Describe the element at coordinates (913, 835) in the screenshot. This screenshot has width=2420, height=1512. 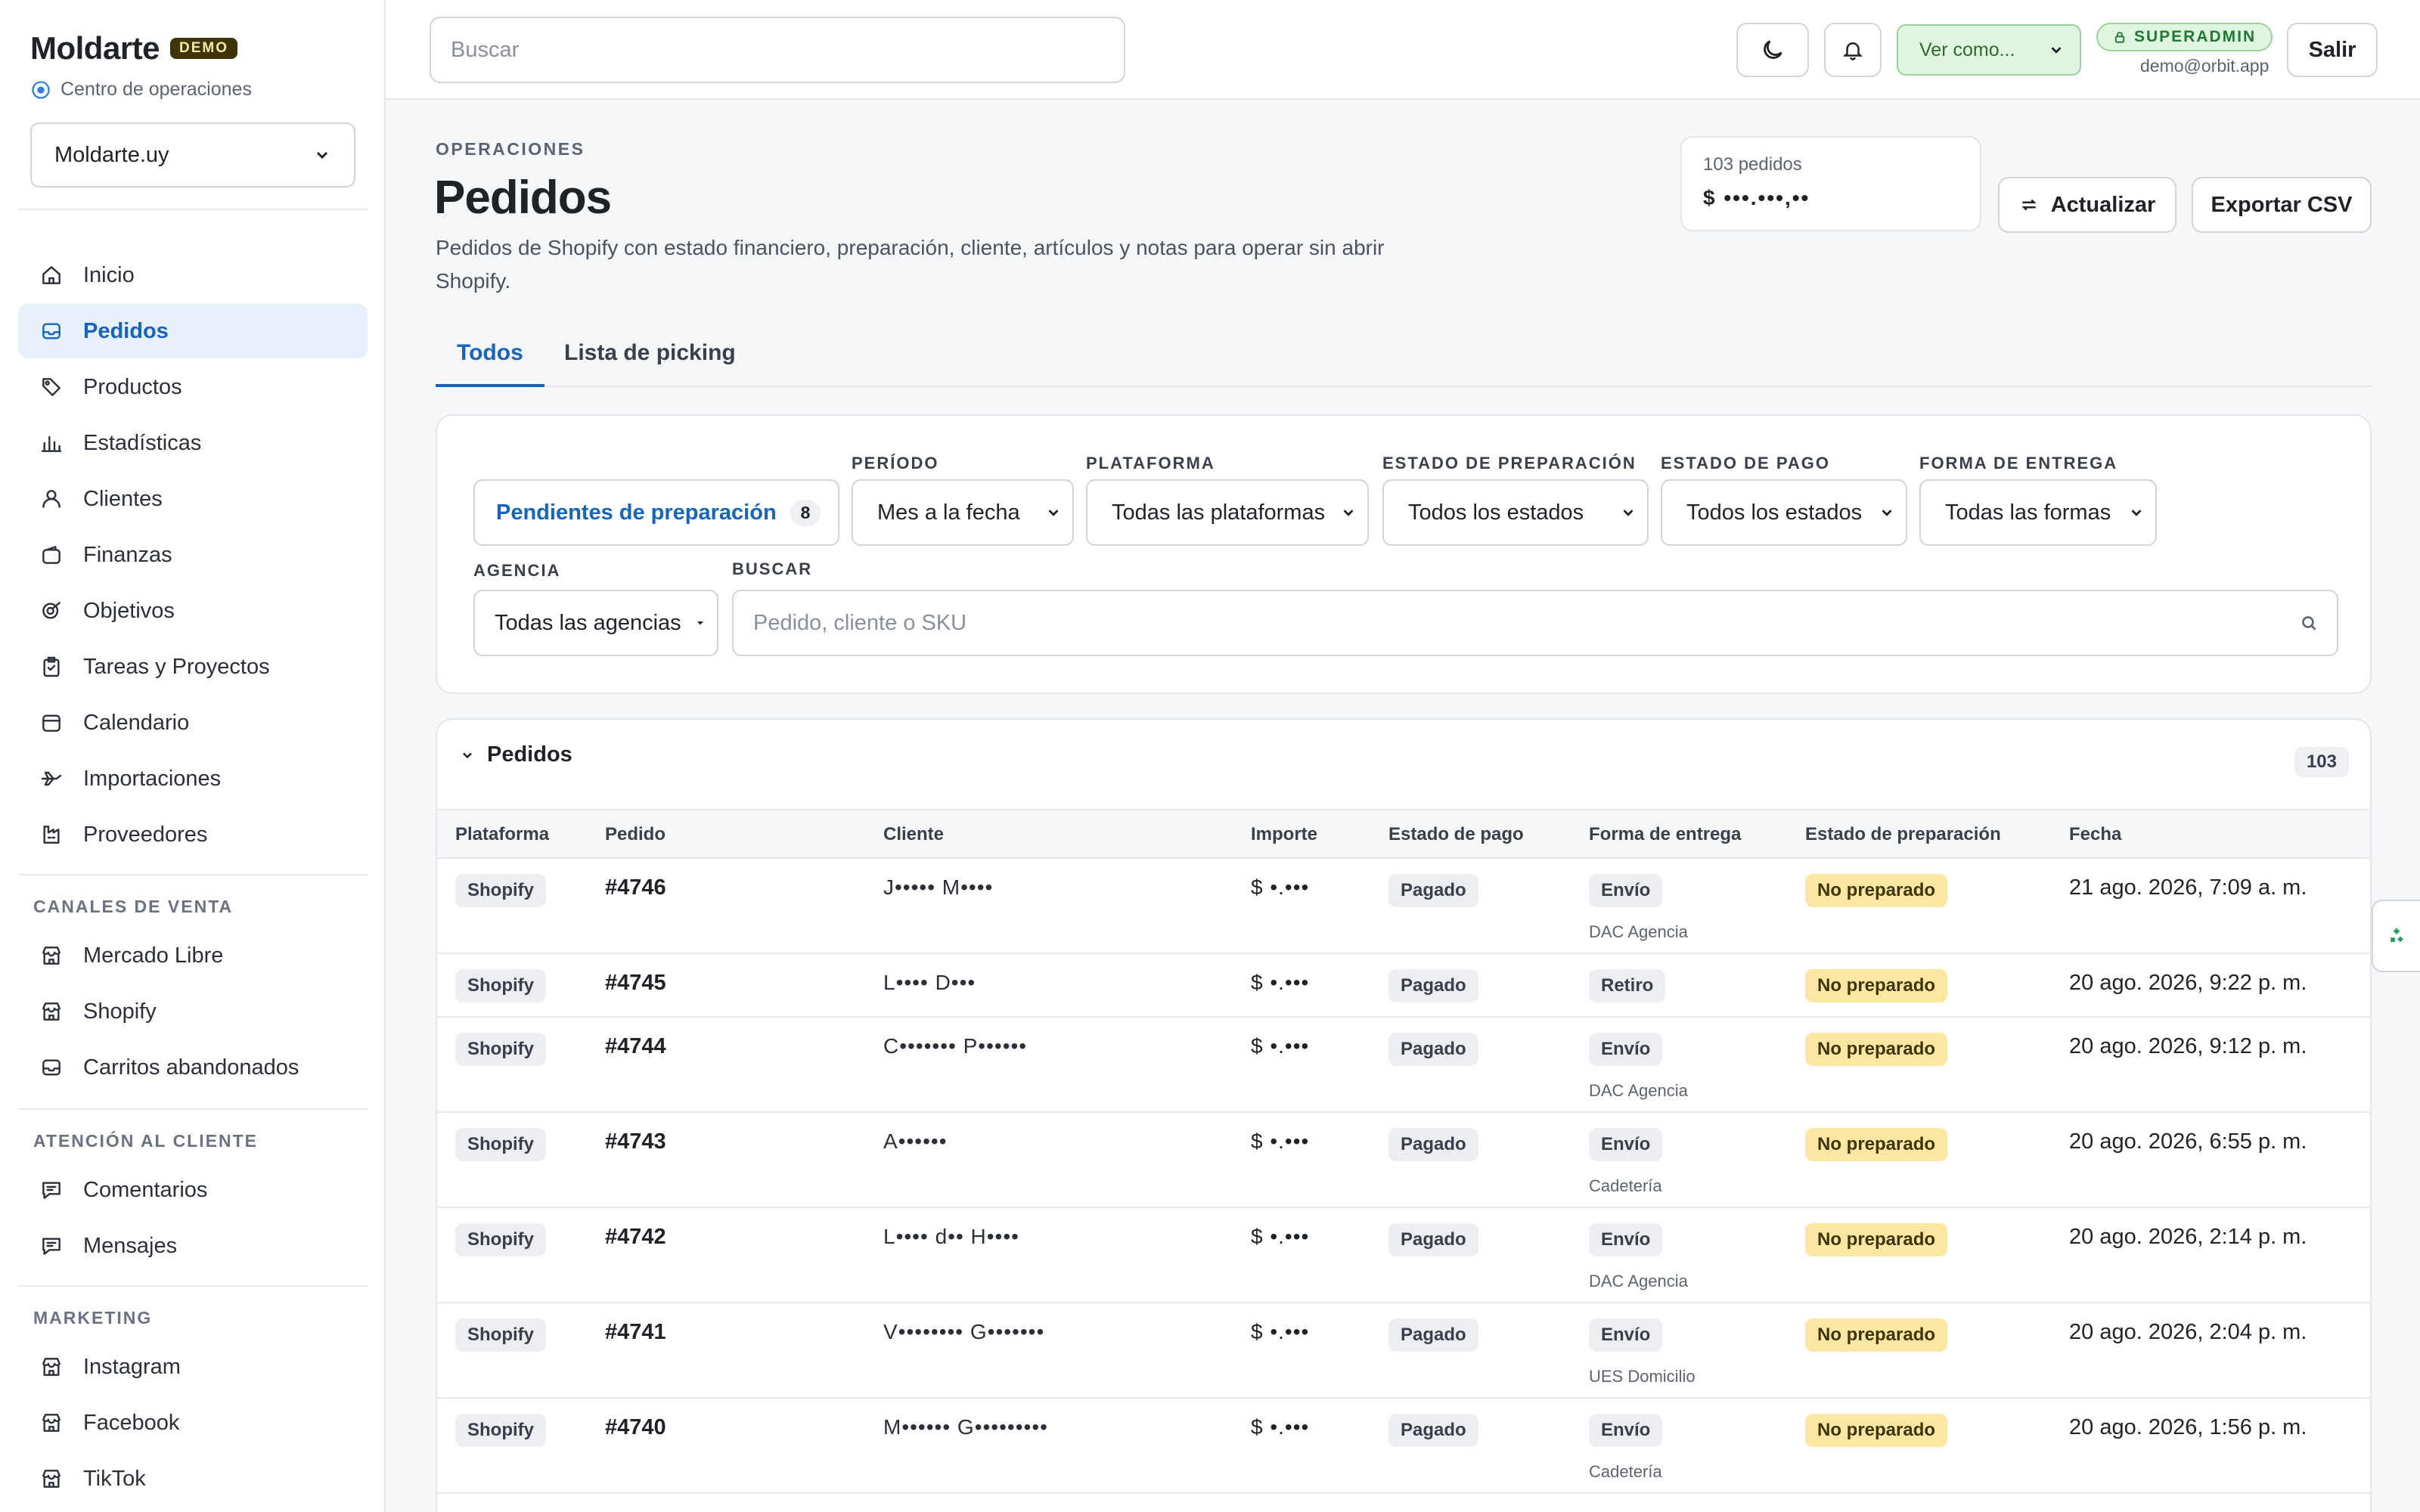
I see `column-header: Cliente` at that location.